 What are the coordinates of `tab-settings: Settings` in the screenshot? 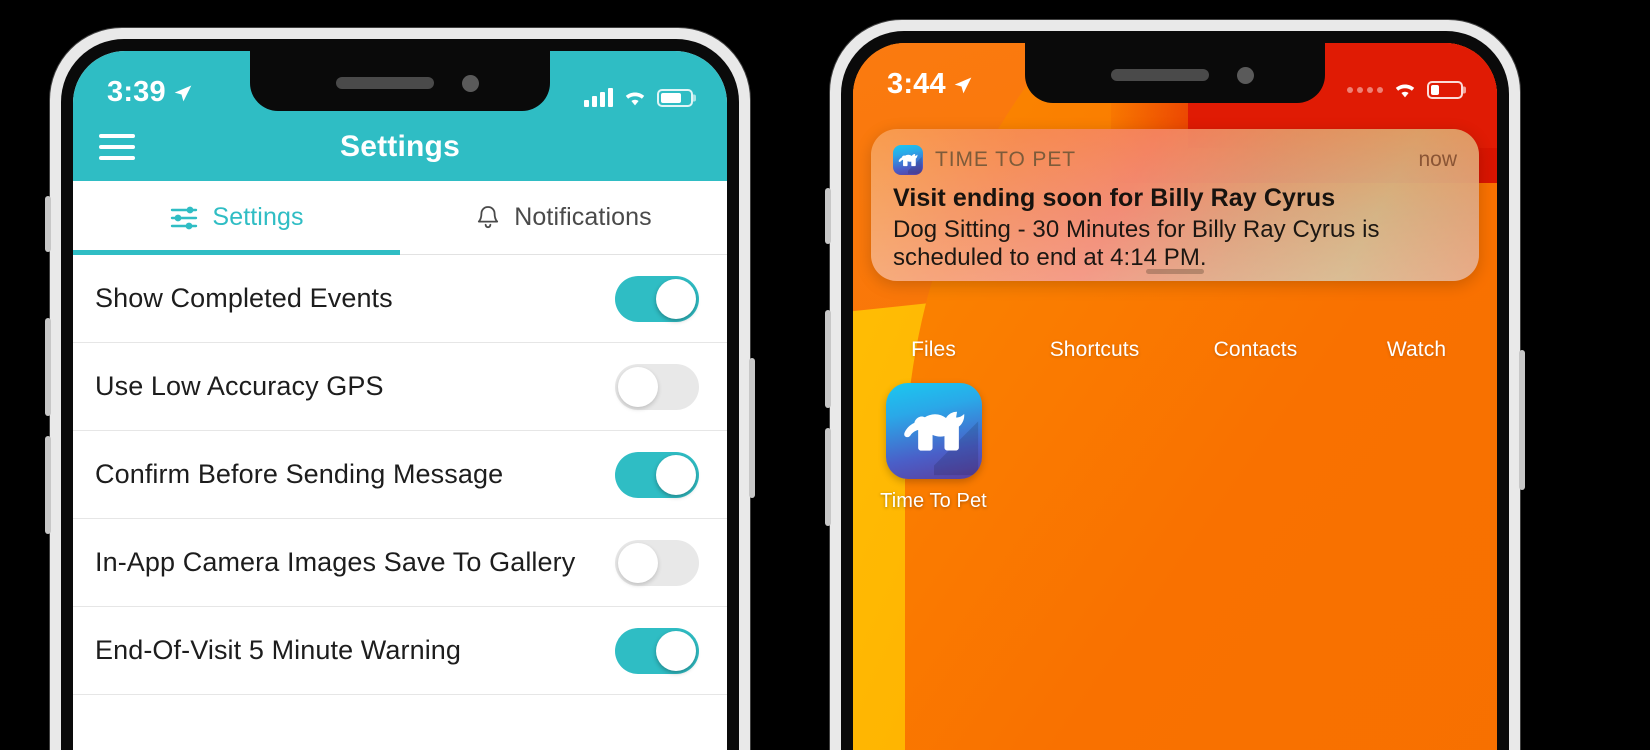 It's located at (236, 218).